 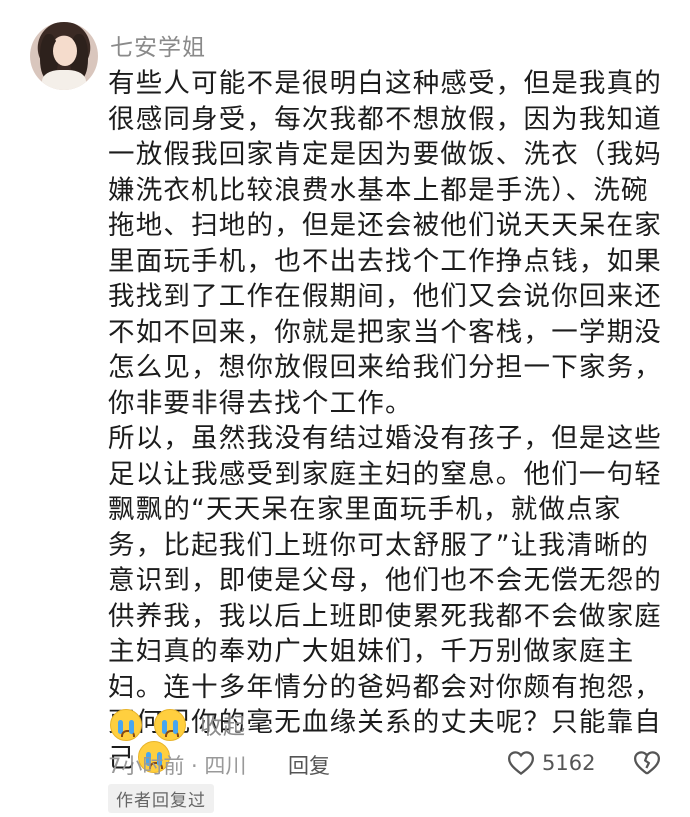 What do you see at coordinates (223, 725) in the screenshot?
I see `collapse-button: 收起` at bounding box center [223, 725].